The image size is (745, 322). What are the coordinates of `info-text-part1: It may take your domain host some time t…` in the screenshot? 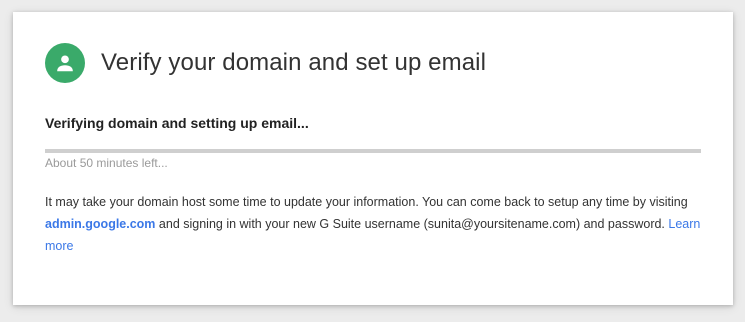 It's located at (366, 202).